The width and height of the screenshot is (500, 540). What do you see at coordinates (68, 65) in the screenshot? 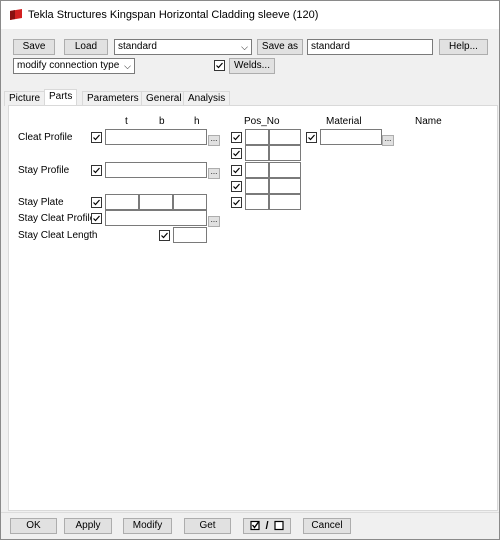
I see `mode-value: modify connection type` at bounding box center [68, 65].